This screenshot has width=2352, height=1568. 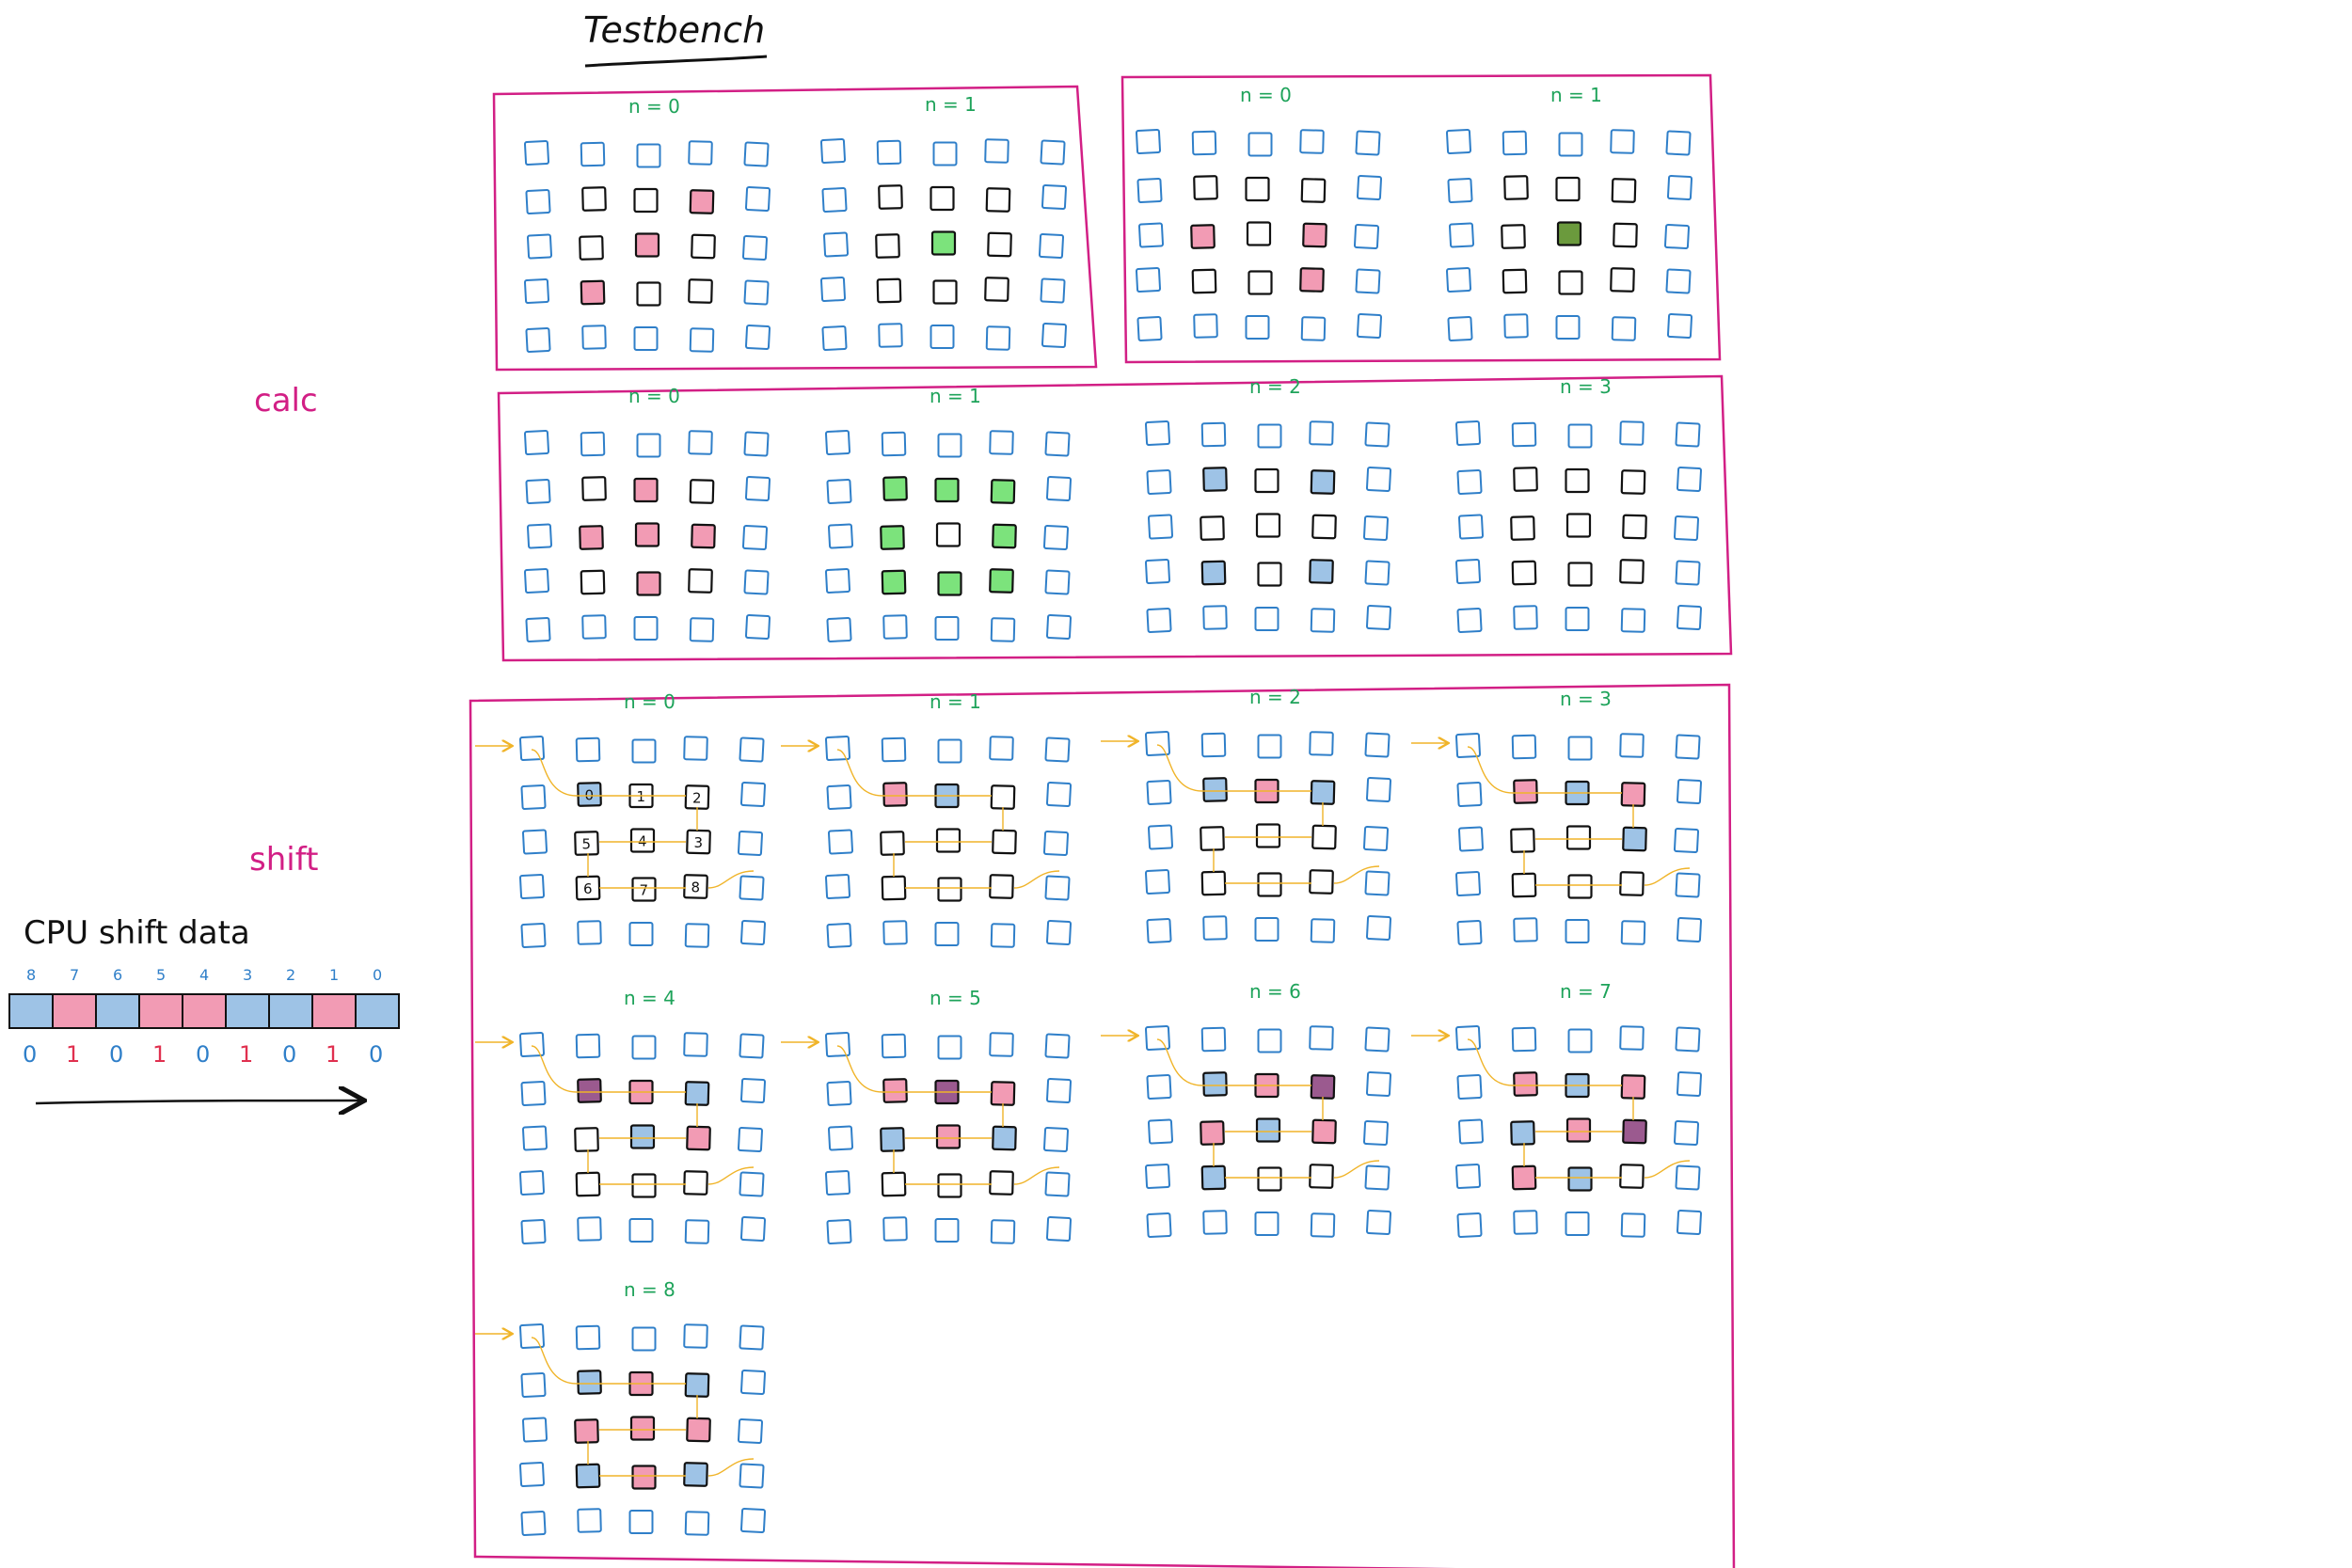 I want to click on cpu-bit-index: 1, so click(x=334, y=975).